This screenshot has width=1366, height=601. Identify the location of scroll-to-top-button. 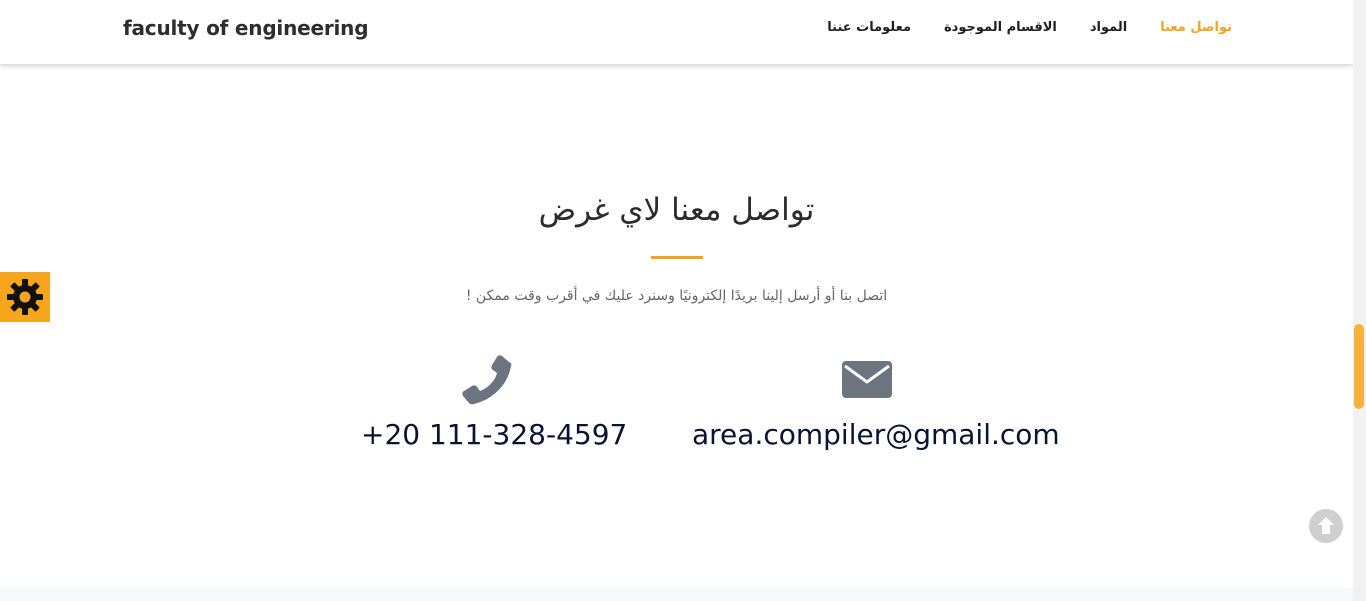
(1326, 526).